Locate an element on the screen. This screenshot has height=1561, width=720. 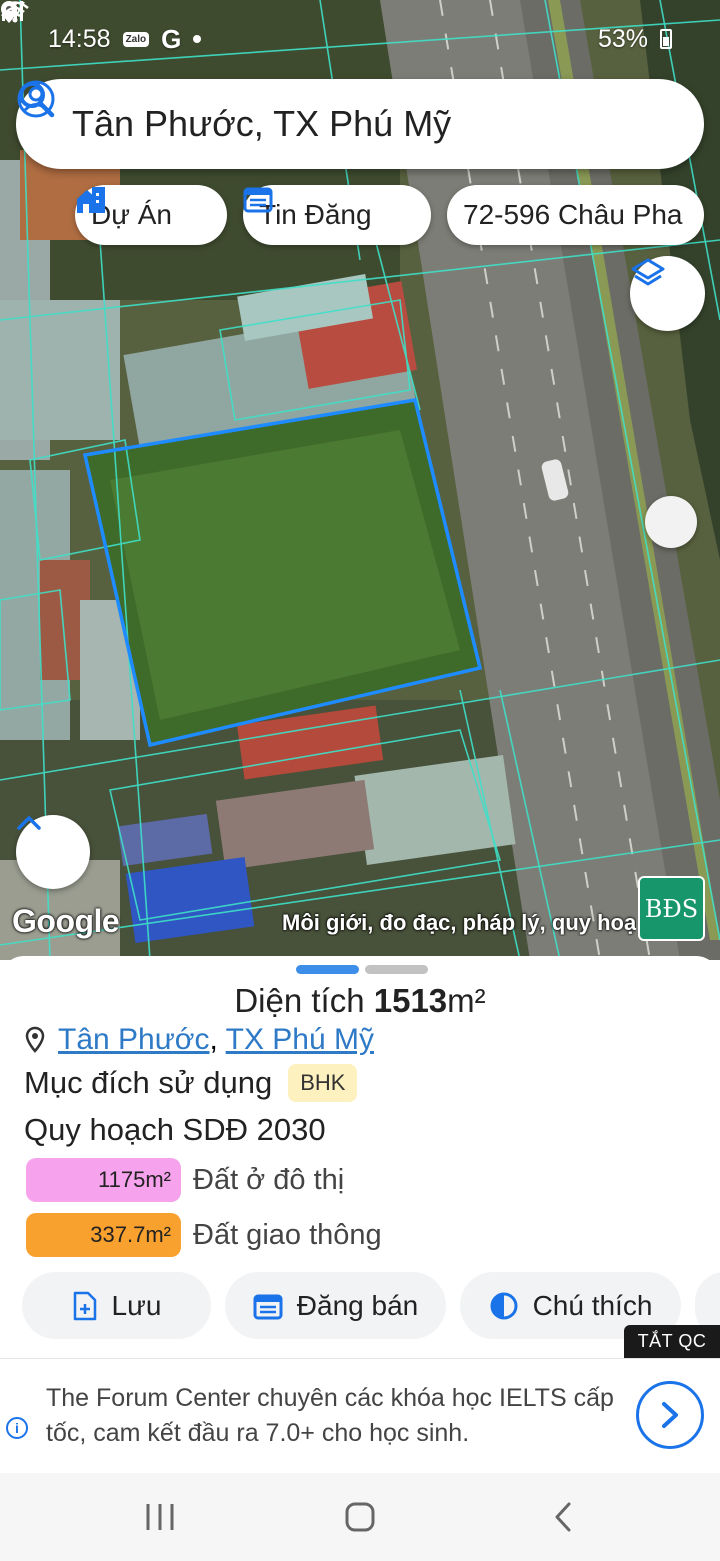
area-title: Diện tích 1513m² is located at coordinates (360, 1001).